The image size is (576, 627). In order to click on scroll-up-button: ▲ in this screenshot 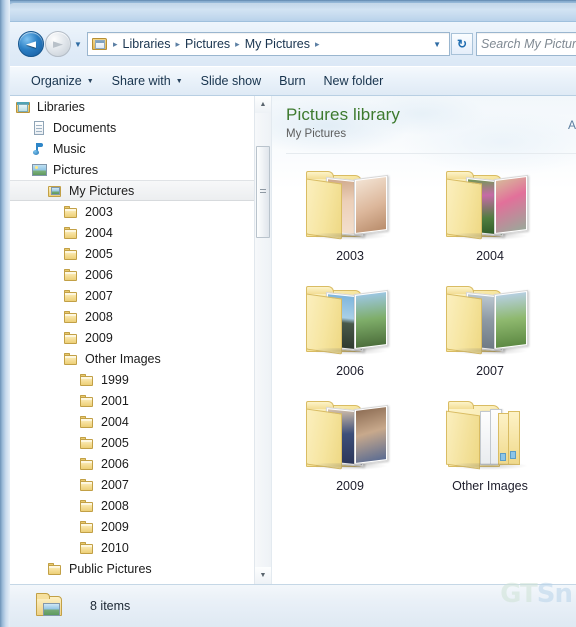, I will do `click(263, 104)`.